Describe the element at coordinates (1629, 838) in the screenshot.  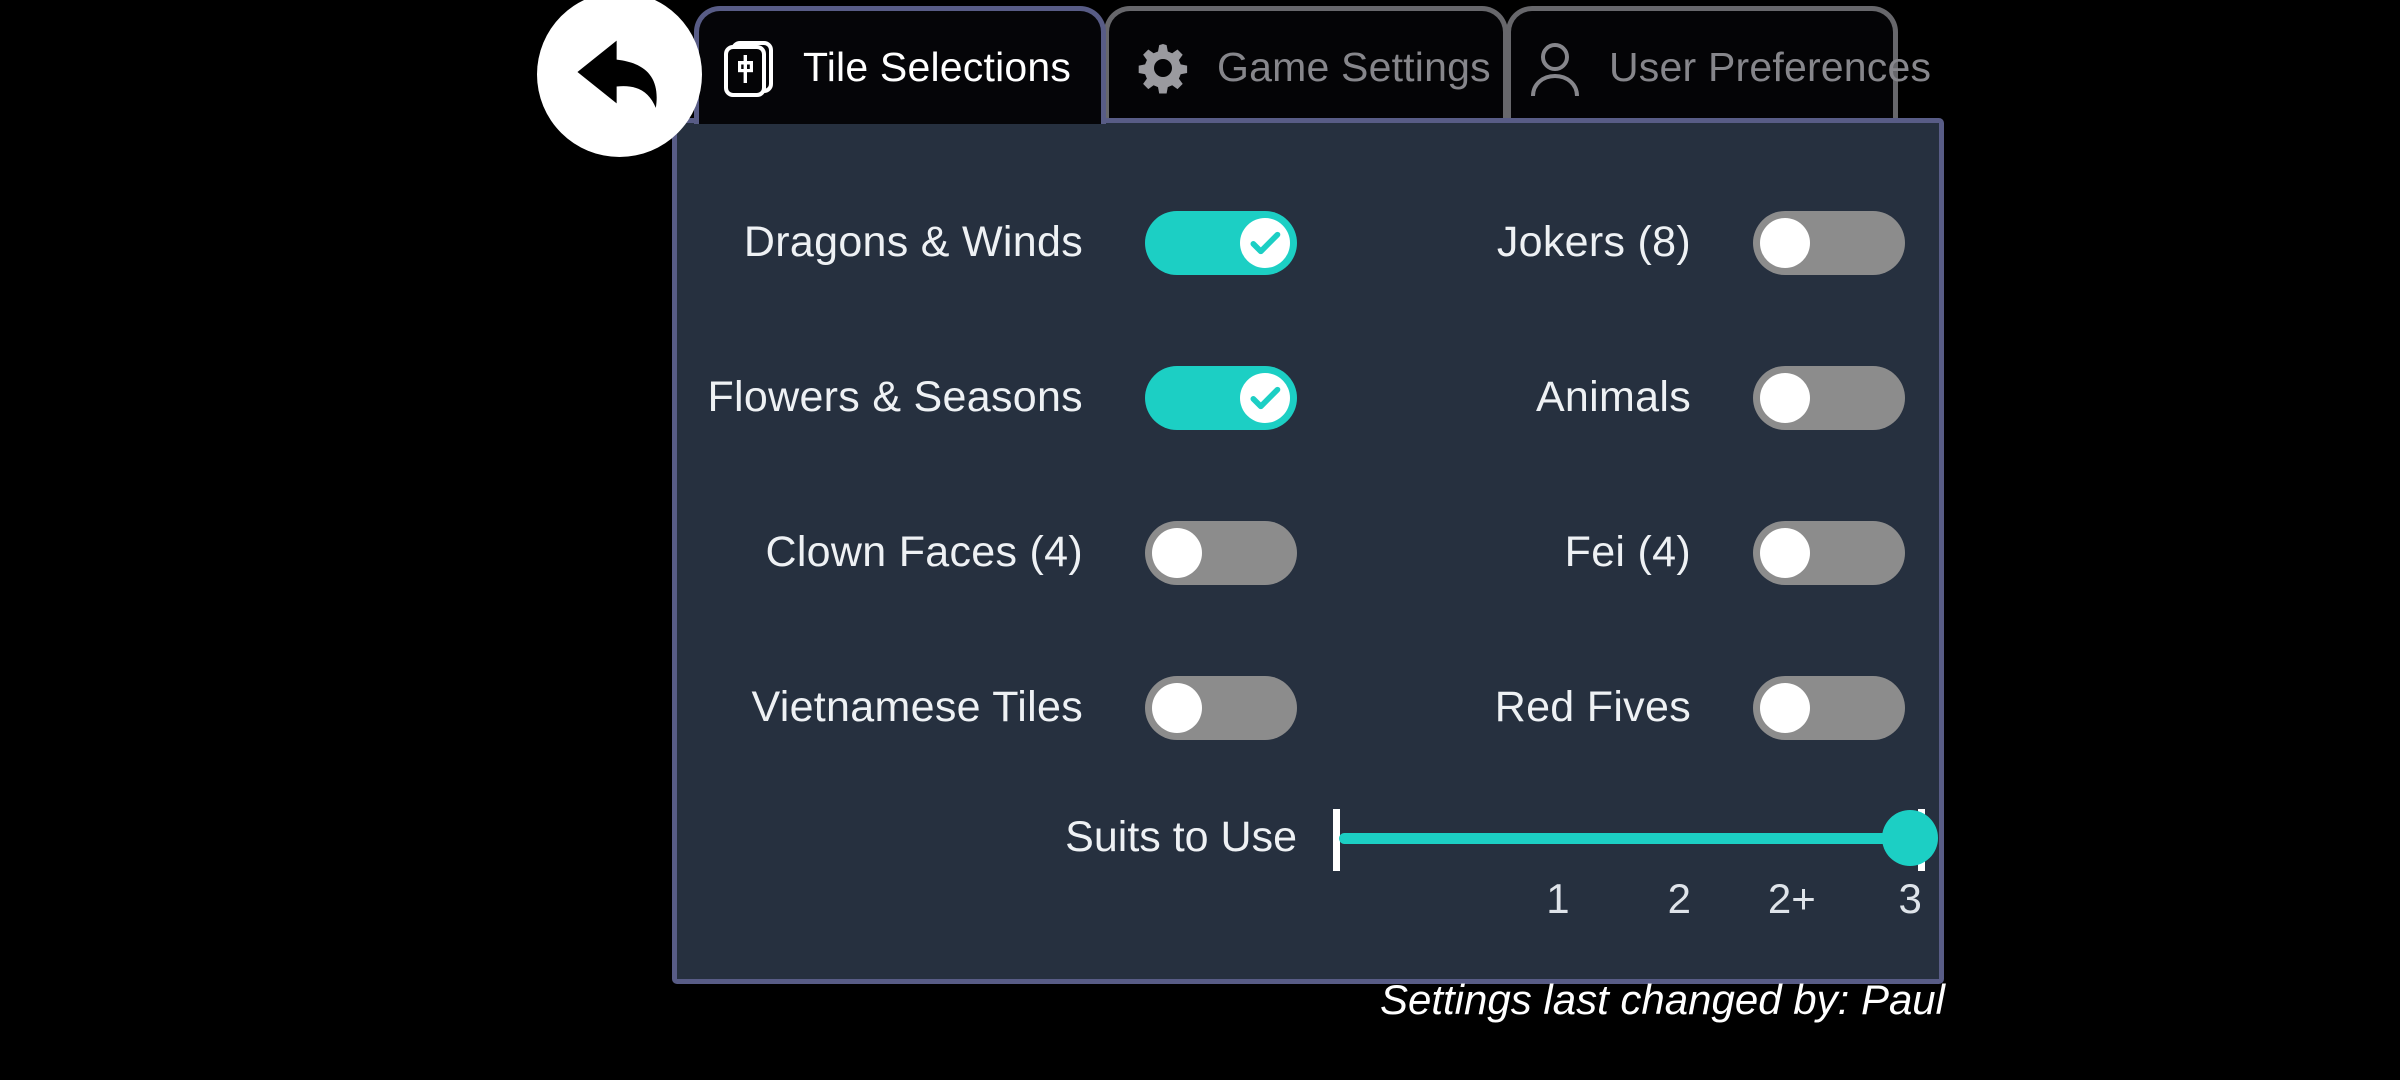
I see `slider-track` at that location.